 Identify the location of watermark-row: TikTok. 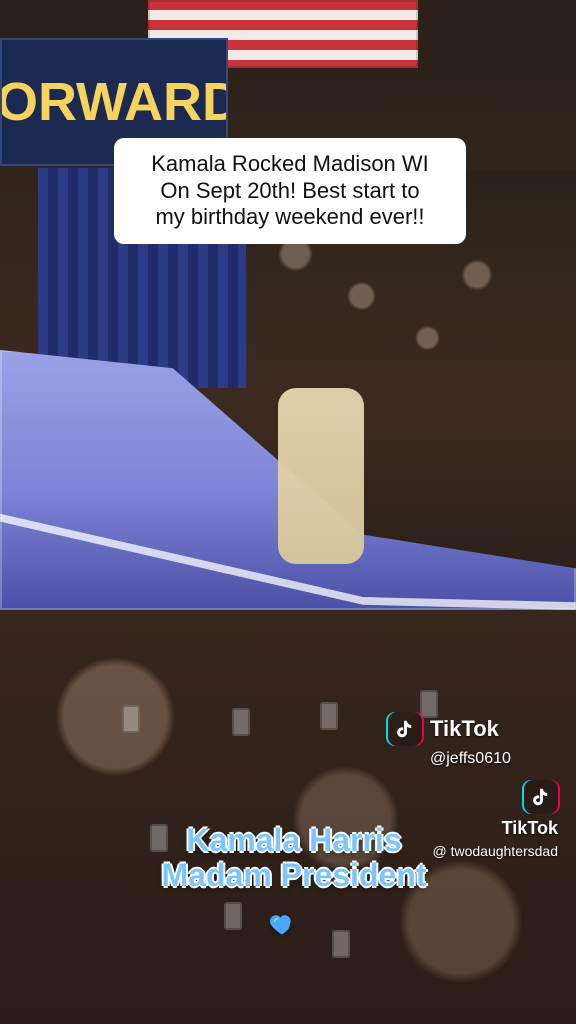
(473, 729).